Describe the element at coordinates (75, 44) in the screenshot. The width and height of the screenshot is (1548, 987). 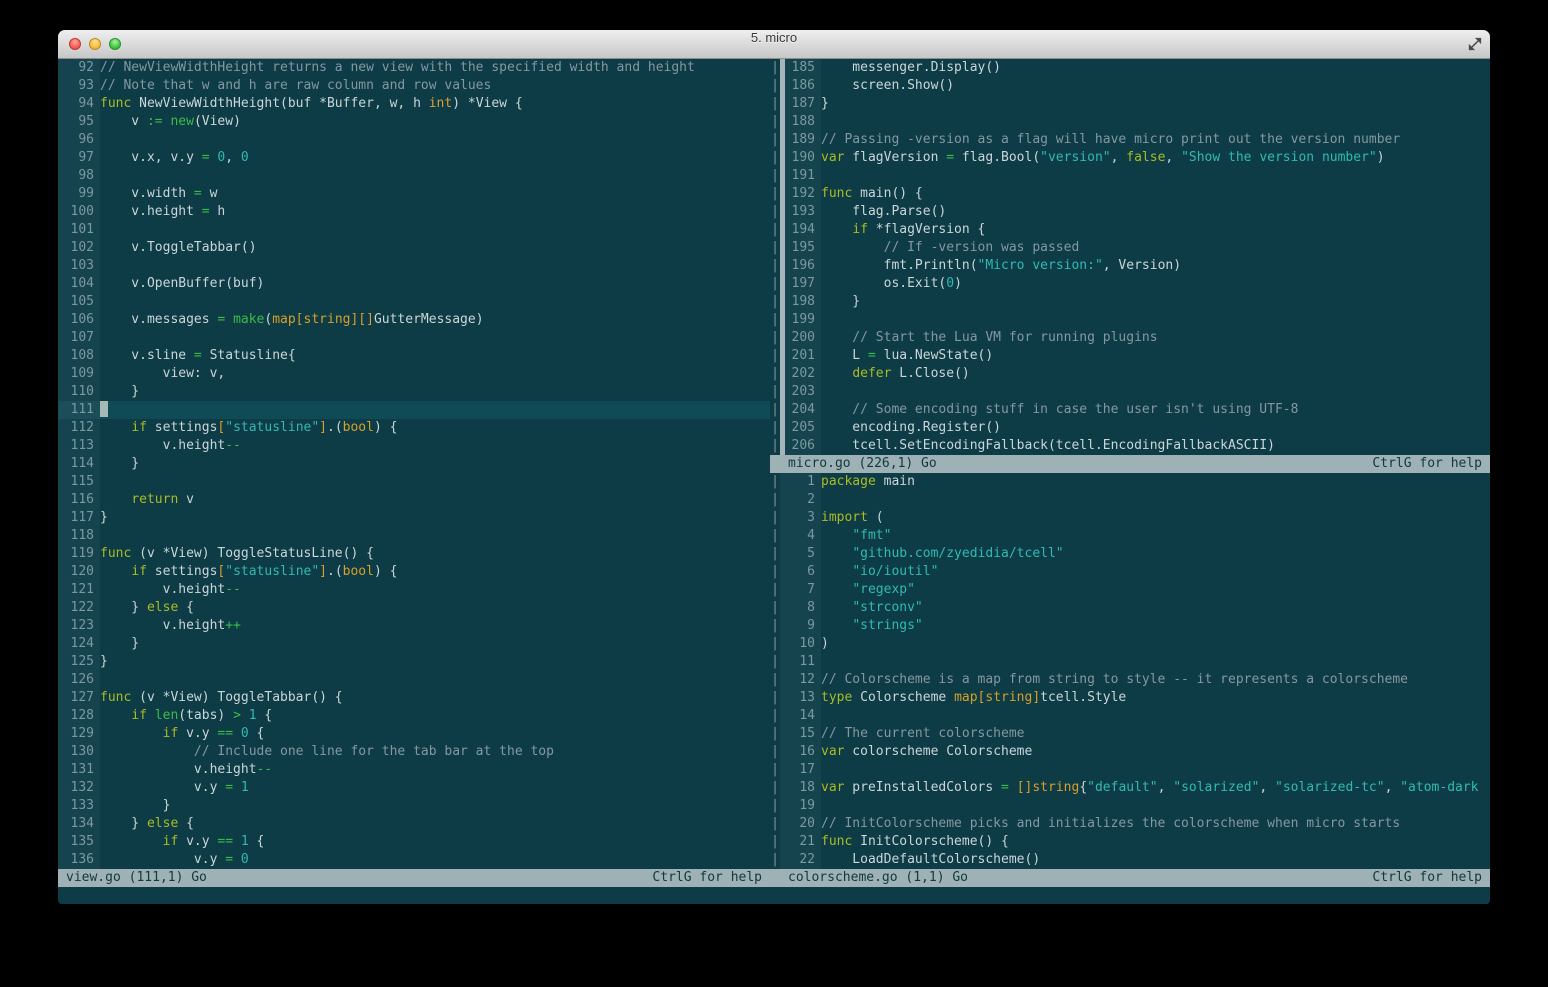
I see `close-button` at that location.